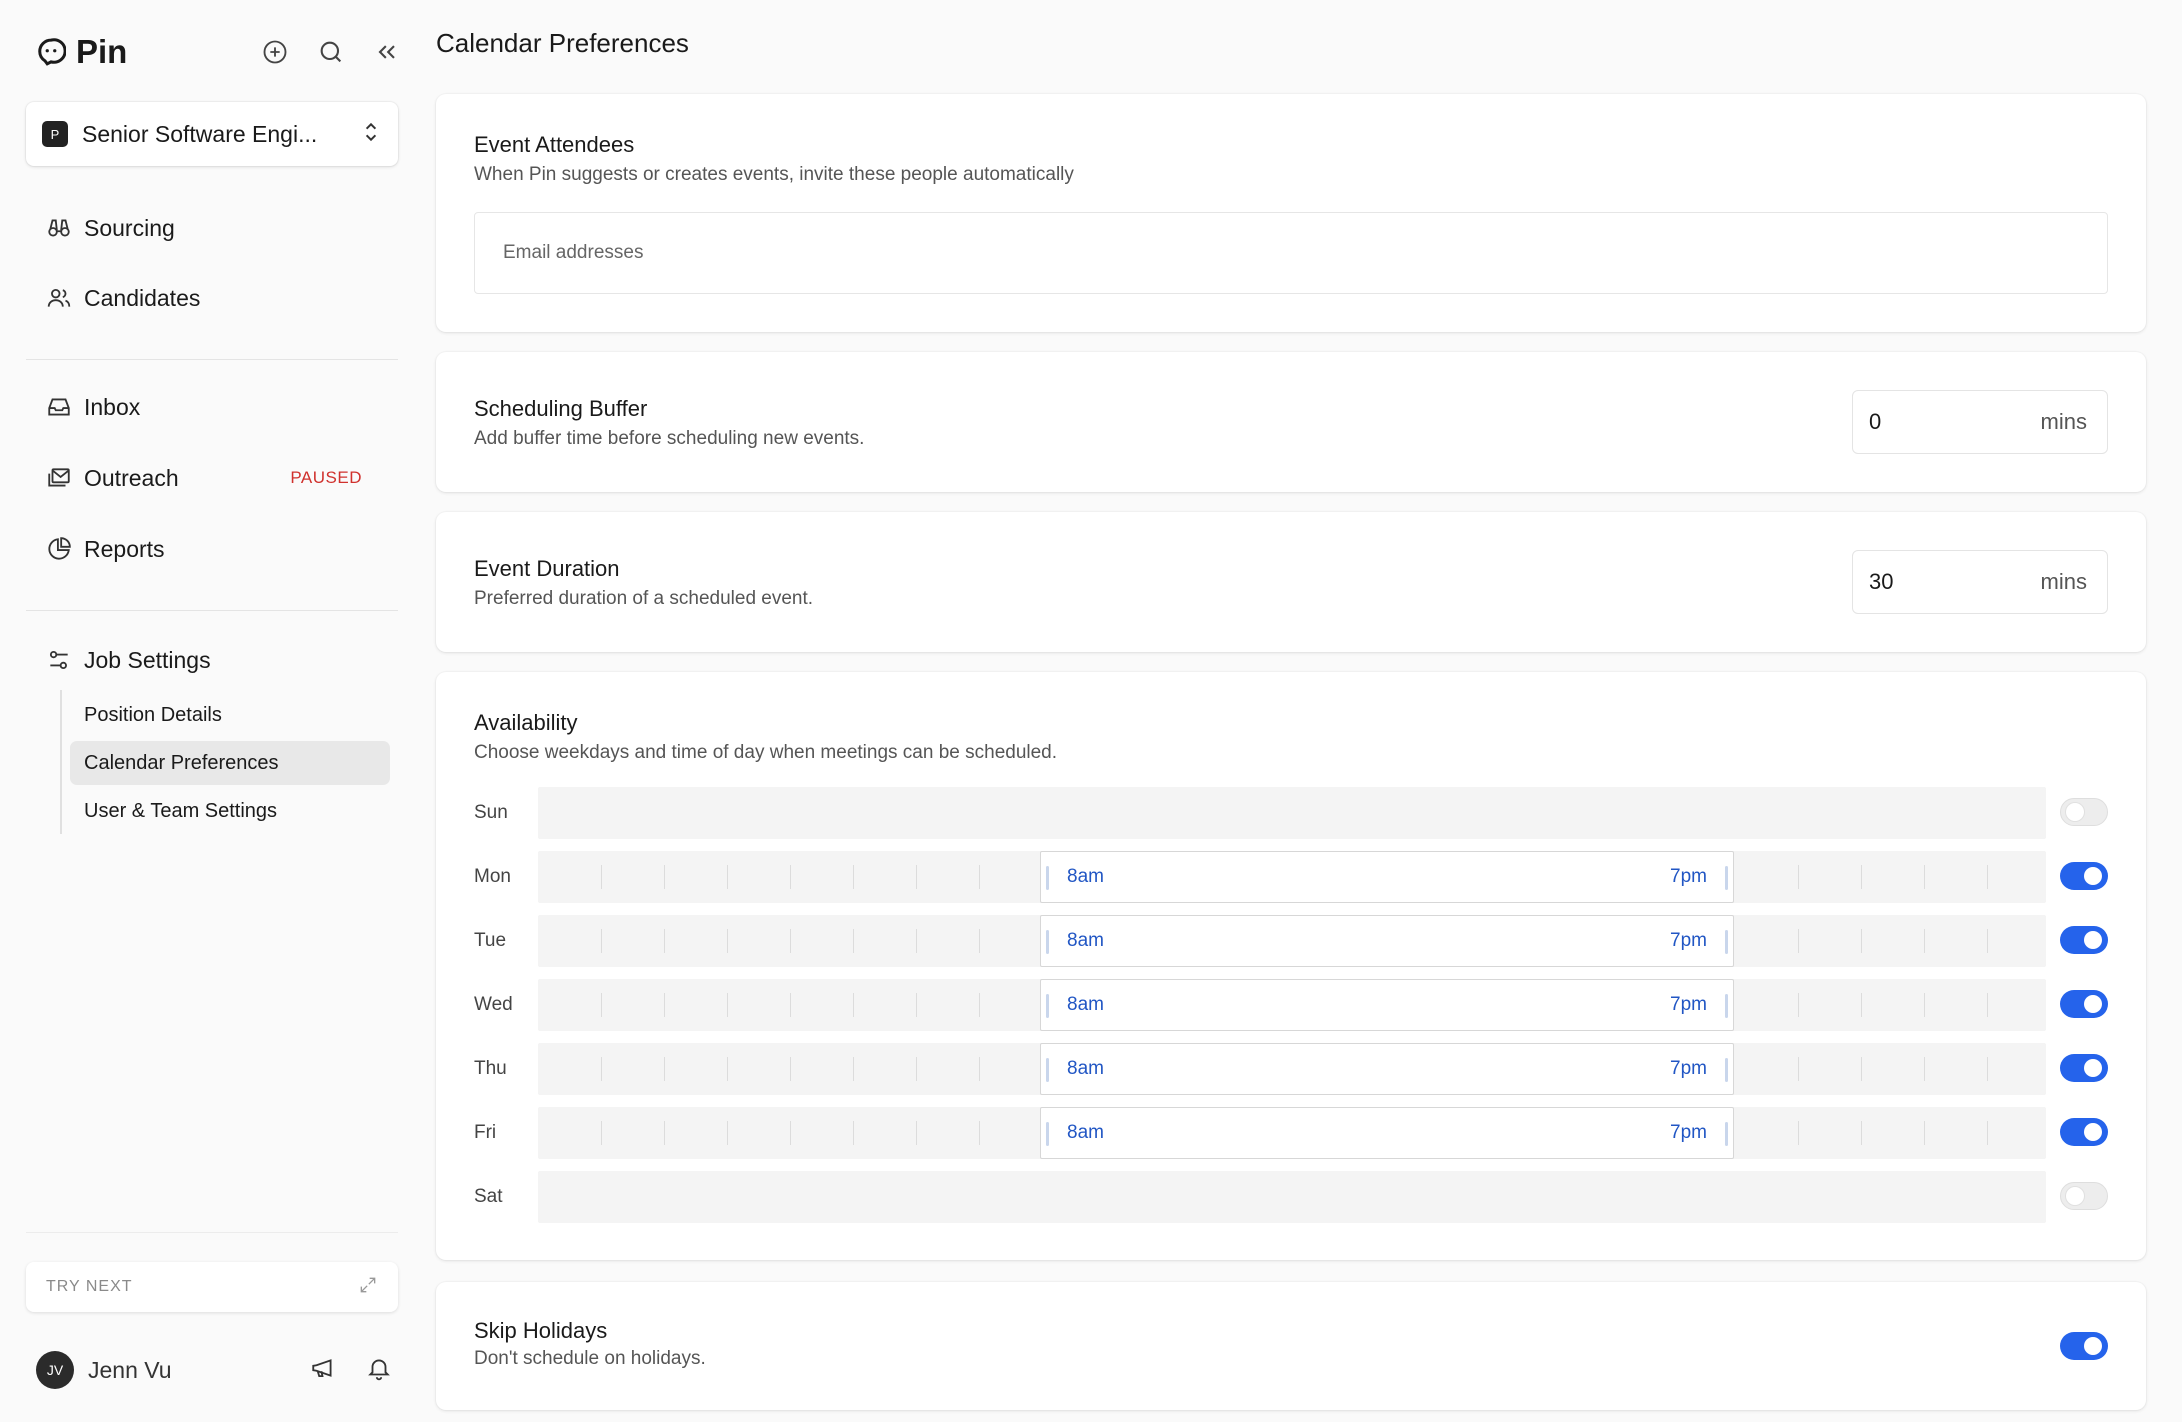 The image size is (2182, 1422). I want to click on sidebar-divider, so click(212, 1232).